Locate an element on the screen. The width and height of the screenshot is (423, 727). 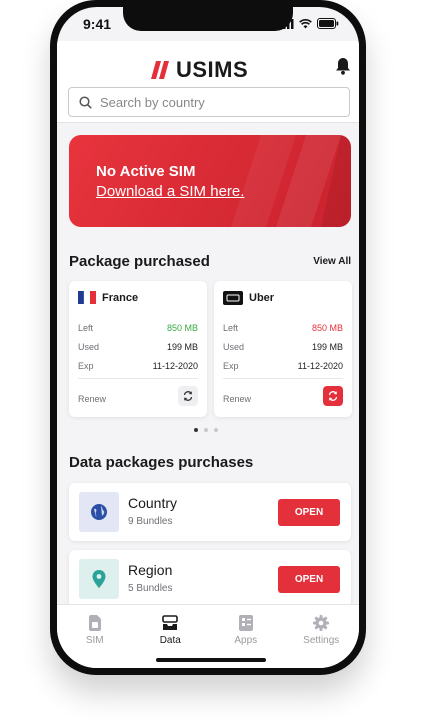
data-package-bundles: 5 Bundles is located at coordinates (150, 588).